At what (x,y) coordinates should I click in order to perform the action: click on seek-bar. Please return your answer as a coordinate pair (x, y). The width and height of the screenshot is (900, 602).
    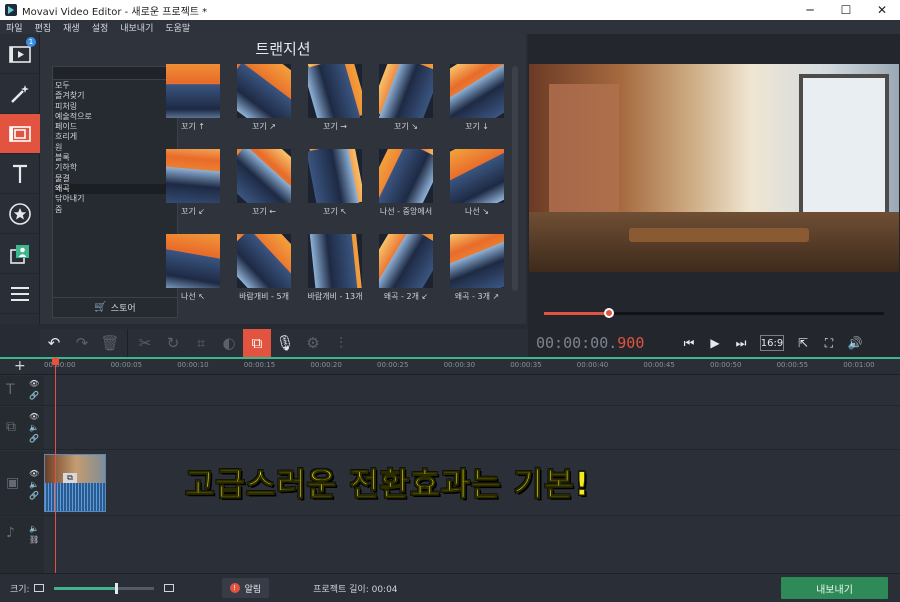
    Looking at the image, I should click on (714, 313).